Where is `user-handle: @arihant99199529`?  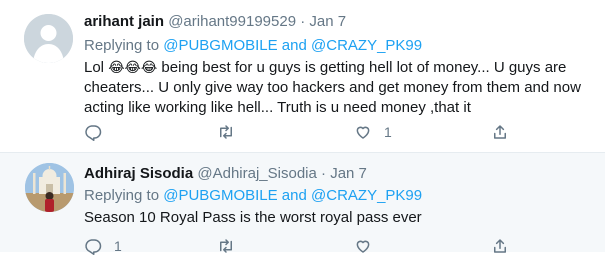 user-handle: @arihant99199529 is located at coordinates (232, 21).